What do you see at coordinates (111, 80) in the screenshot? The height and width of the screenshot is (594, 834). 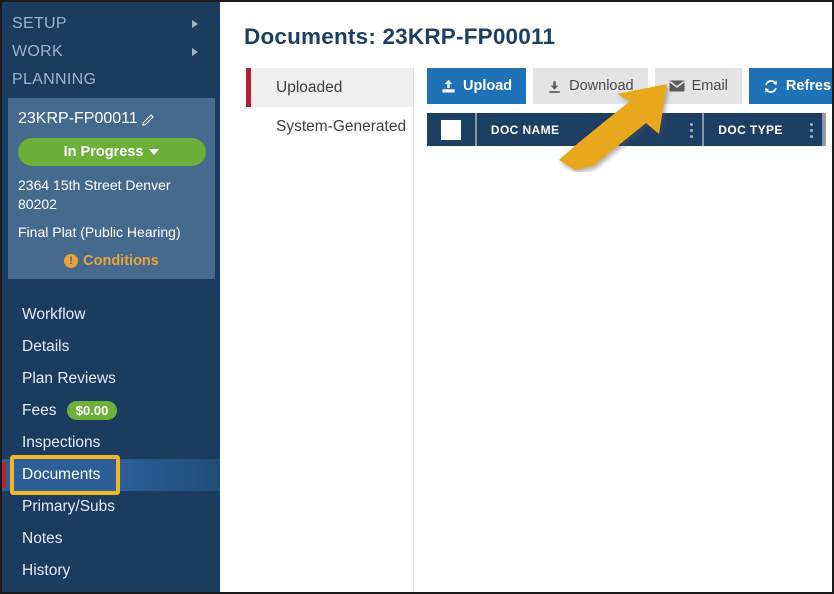 I see `top-menu-item-planning: PLANNING` at bounding box center [111, 80].